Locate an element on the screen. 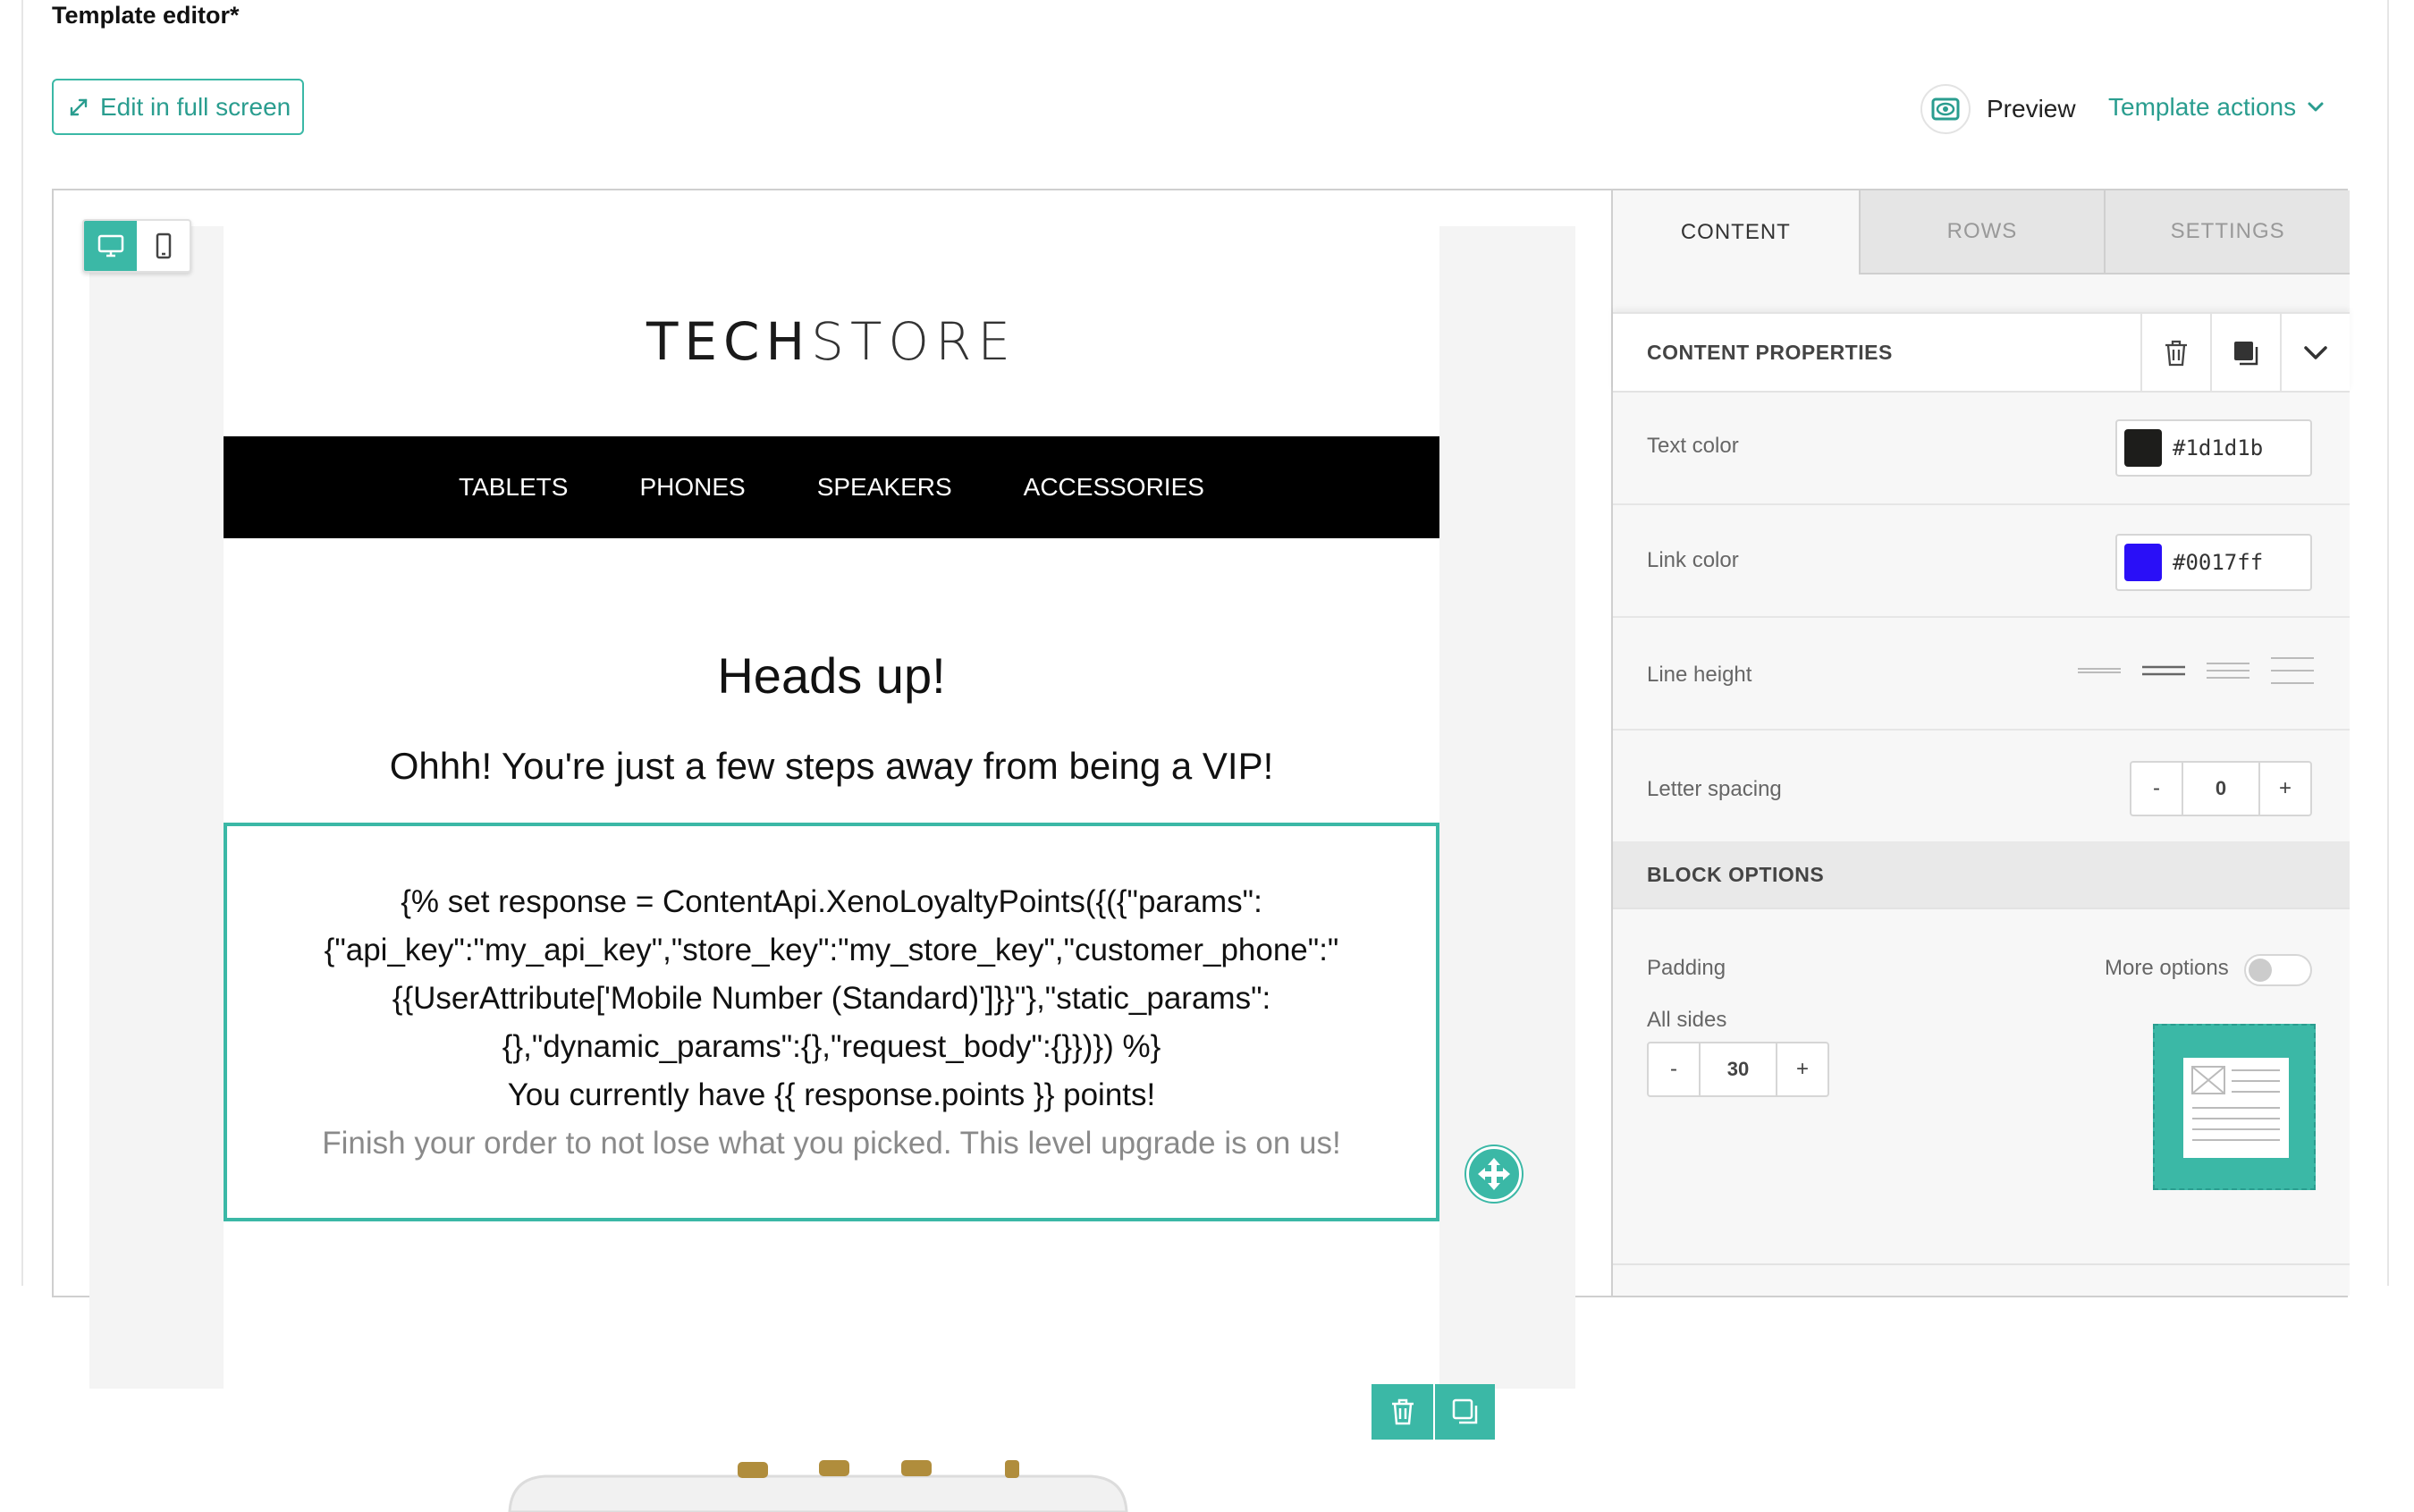  duplicate-block-button is located at coordinates (1464, 1412).